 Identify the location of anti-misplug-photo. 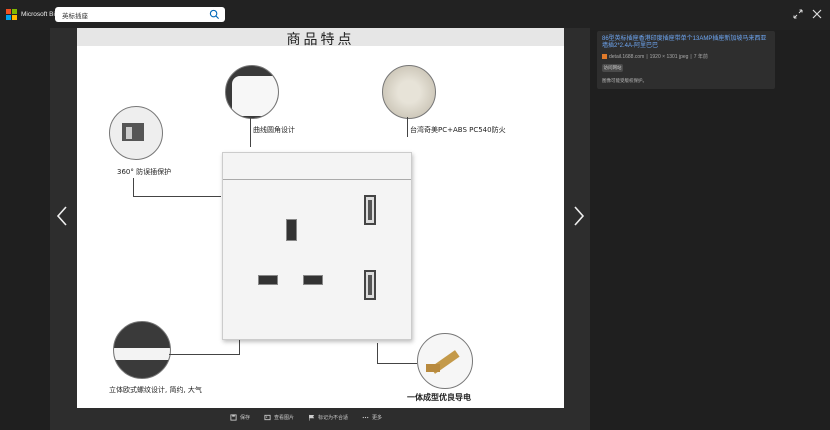
(136, 133).